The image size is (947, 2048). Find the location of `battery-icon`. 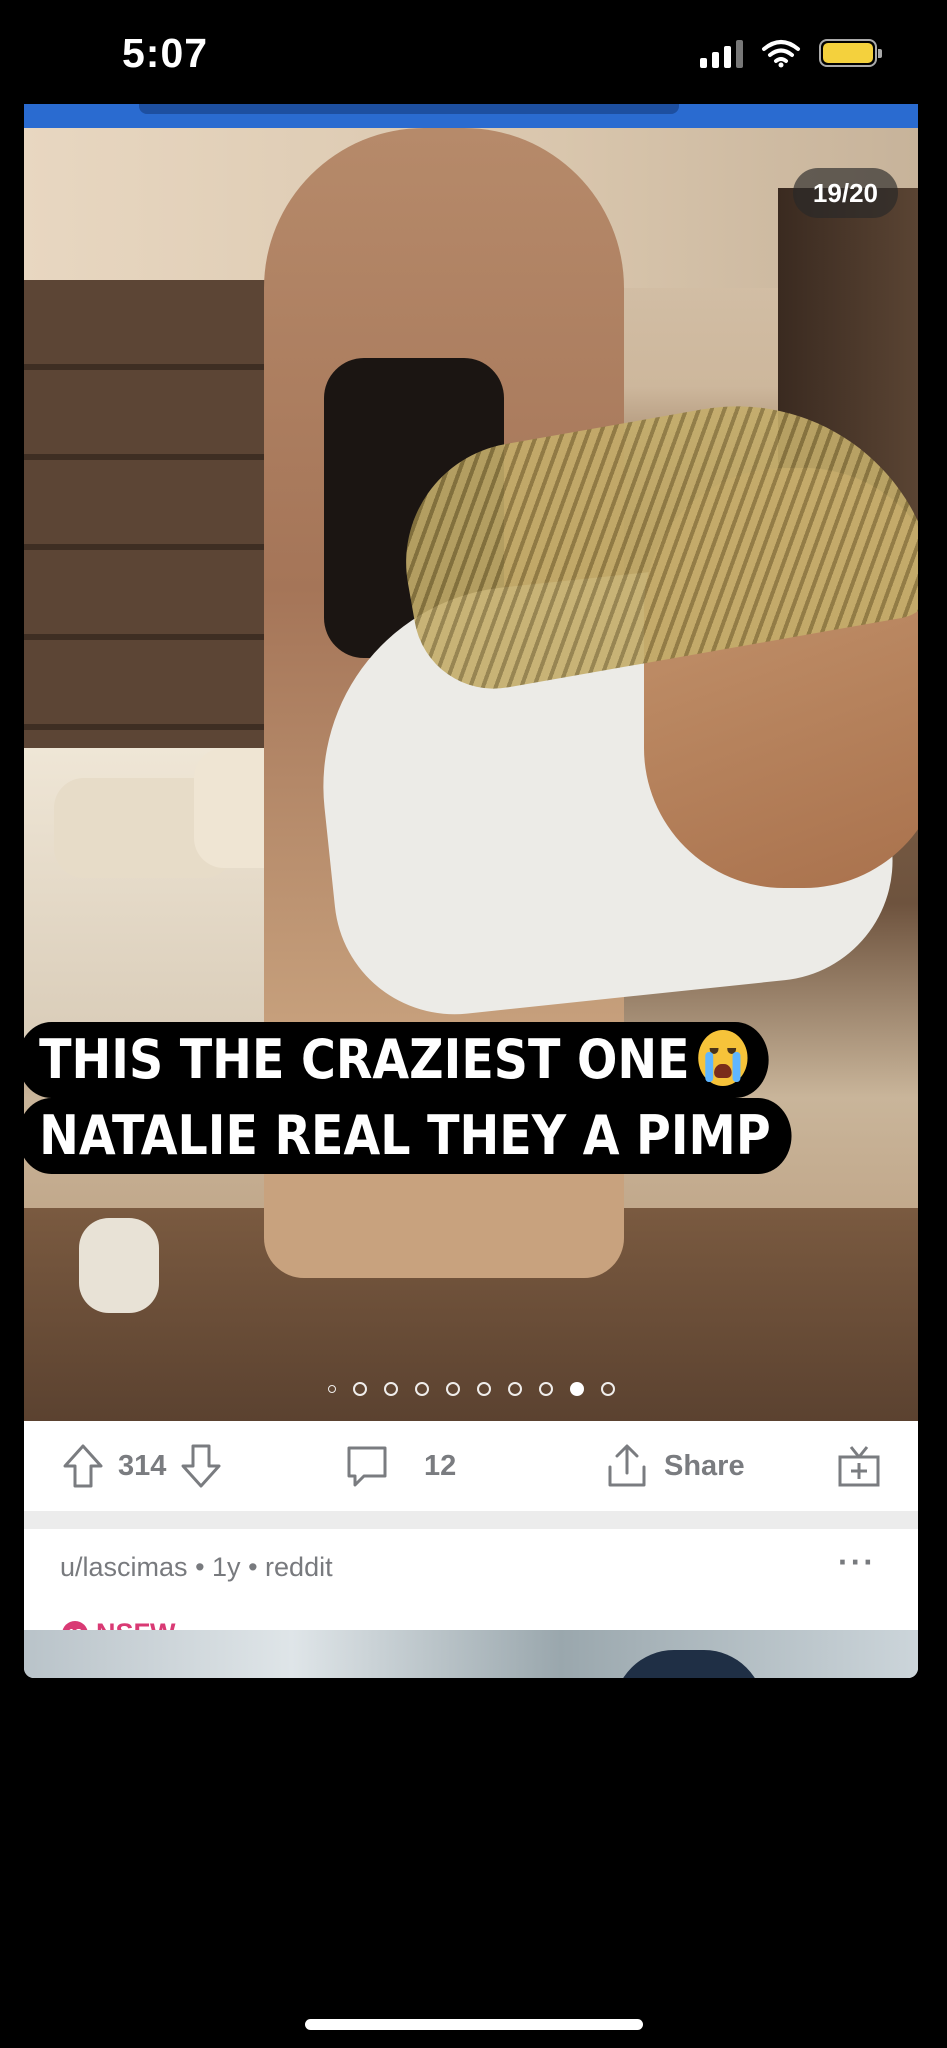

battery-icon is located at coordinates (850, 53).